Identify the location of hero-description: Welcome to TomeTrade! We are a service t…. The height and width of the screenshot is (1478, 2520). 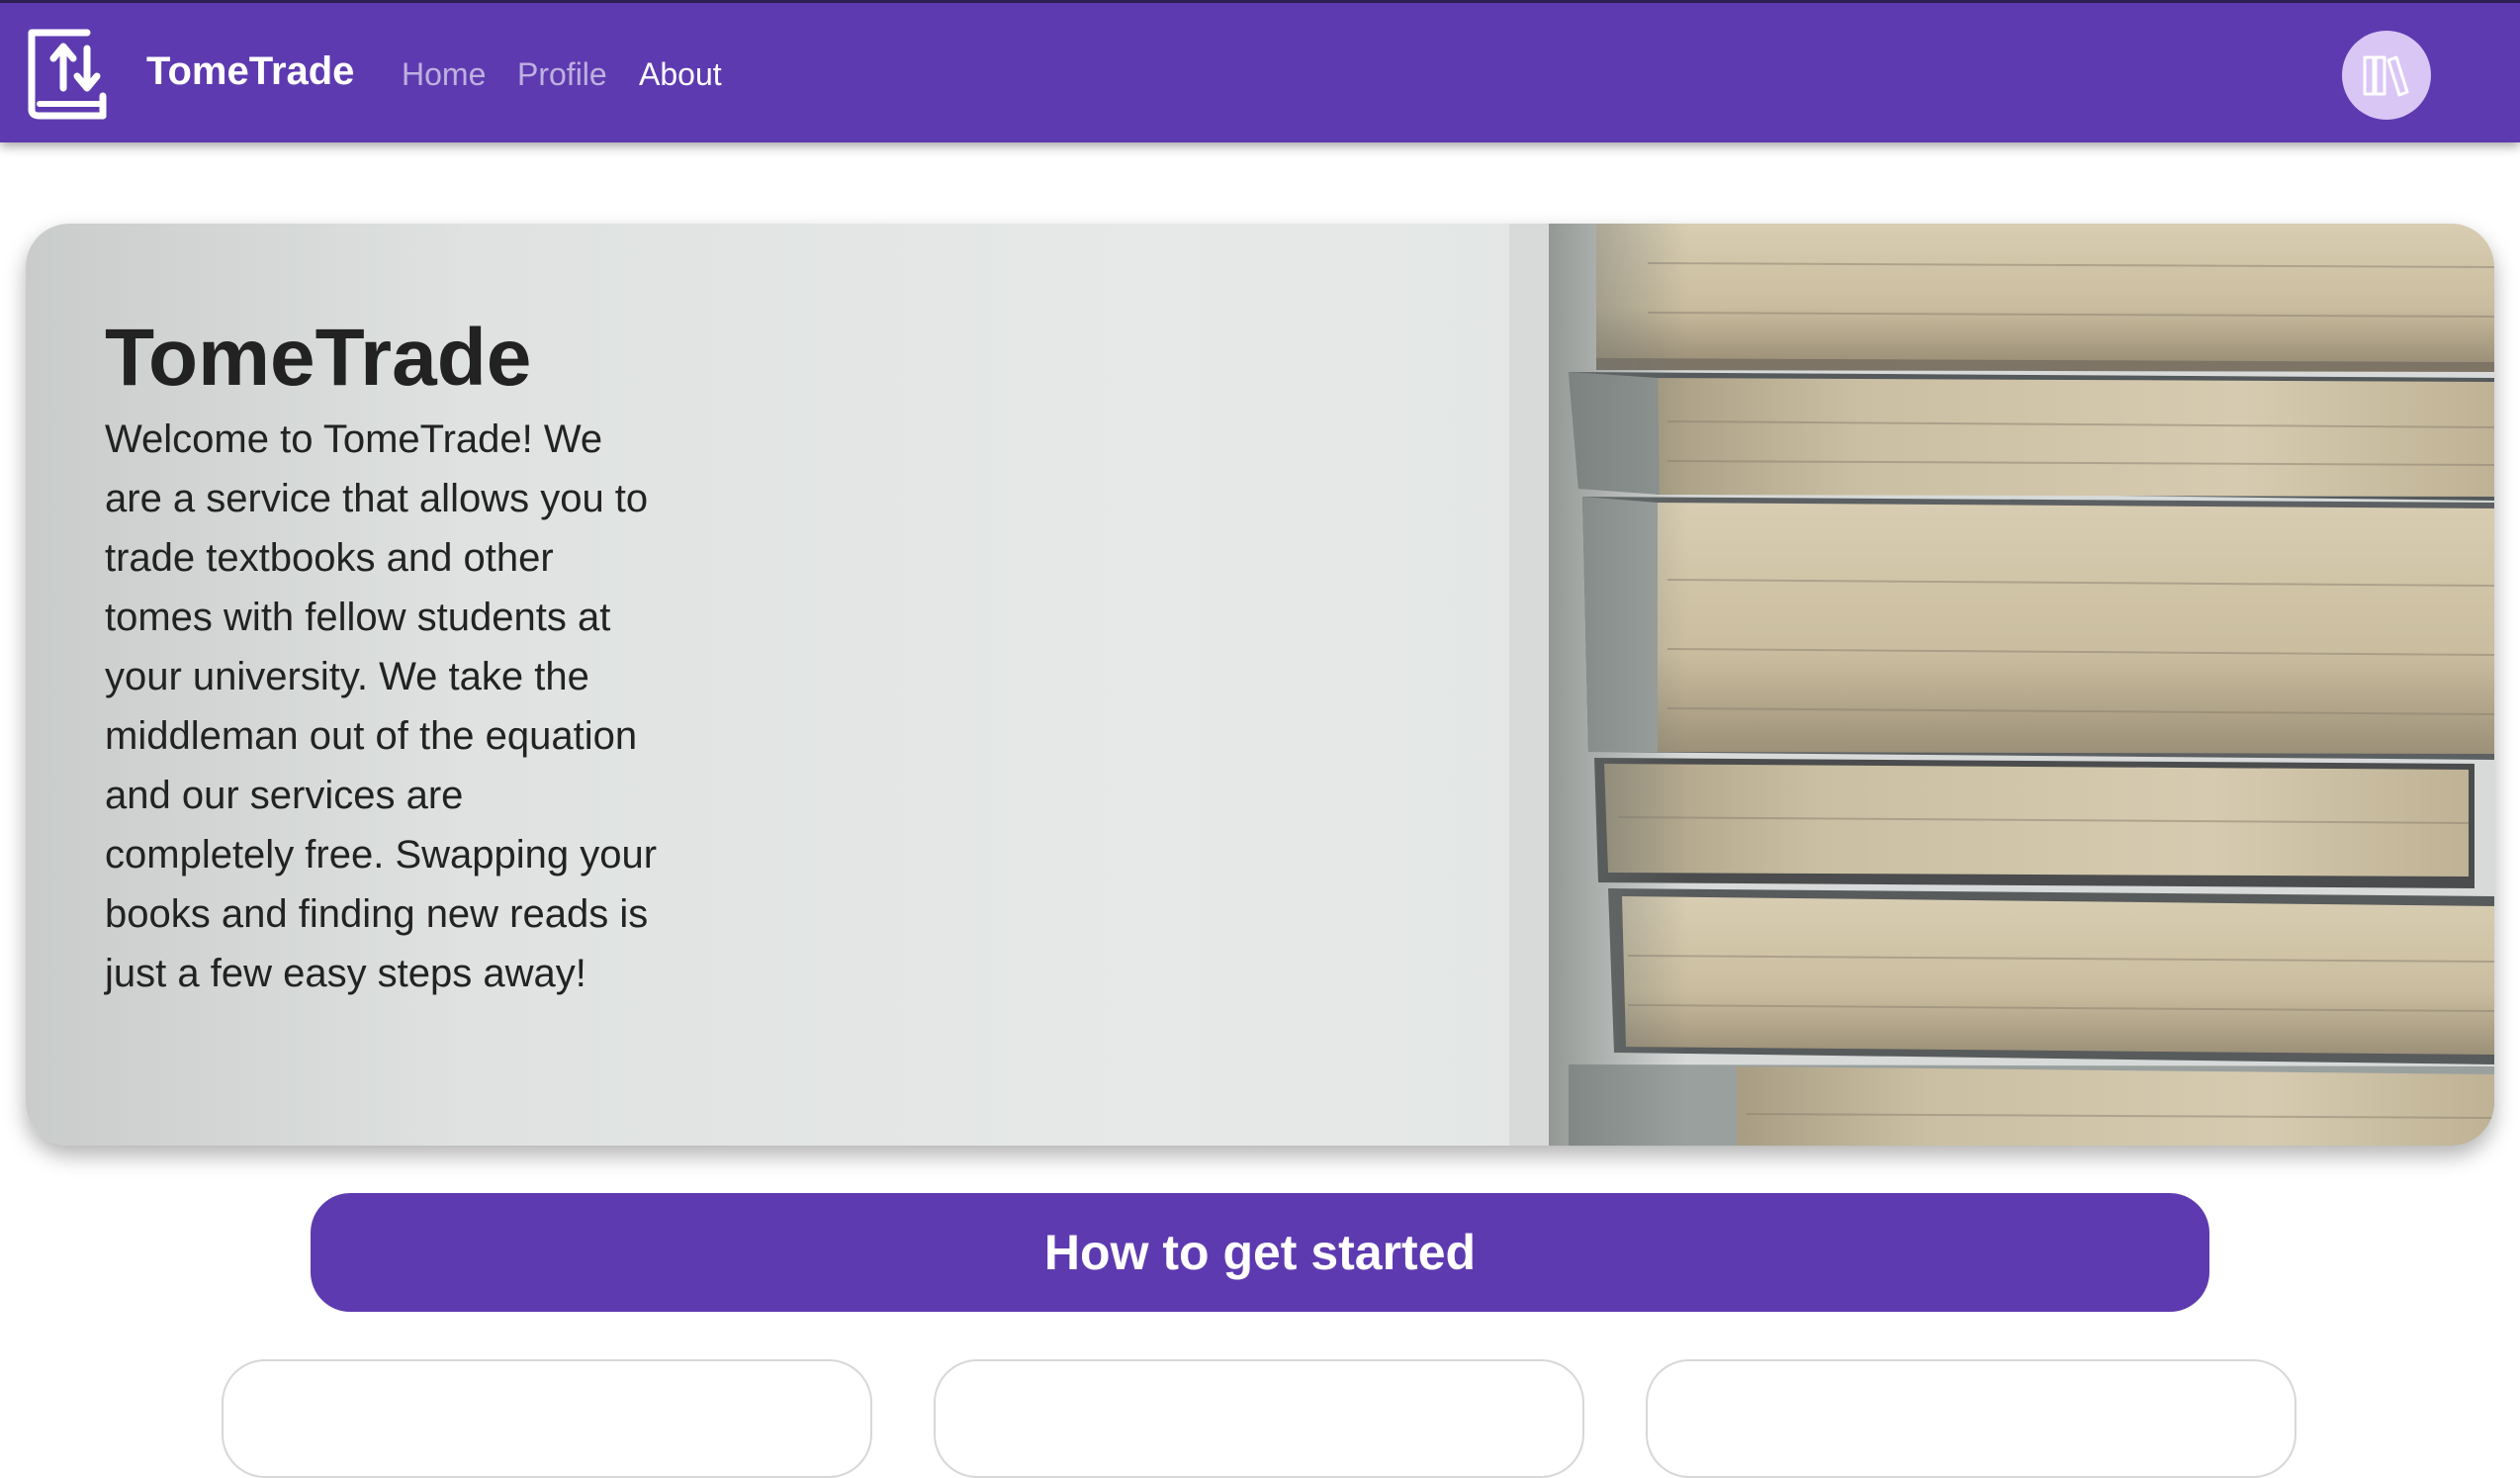
(381, 706).